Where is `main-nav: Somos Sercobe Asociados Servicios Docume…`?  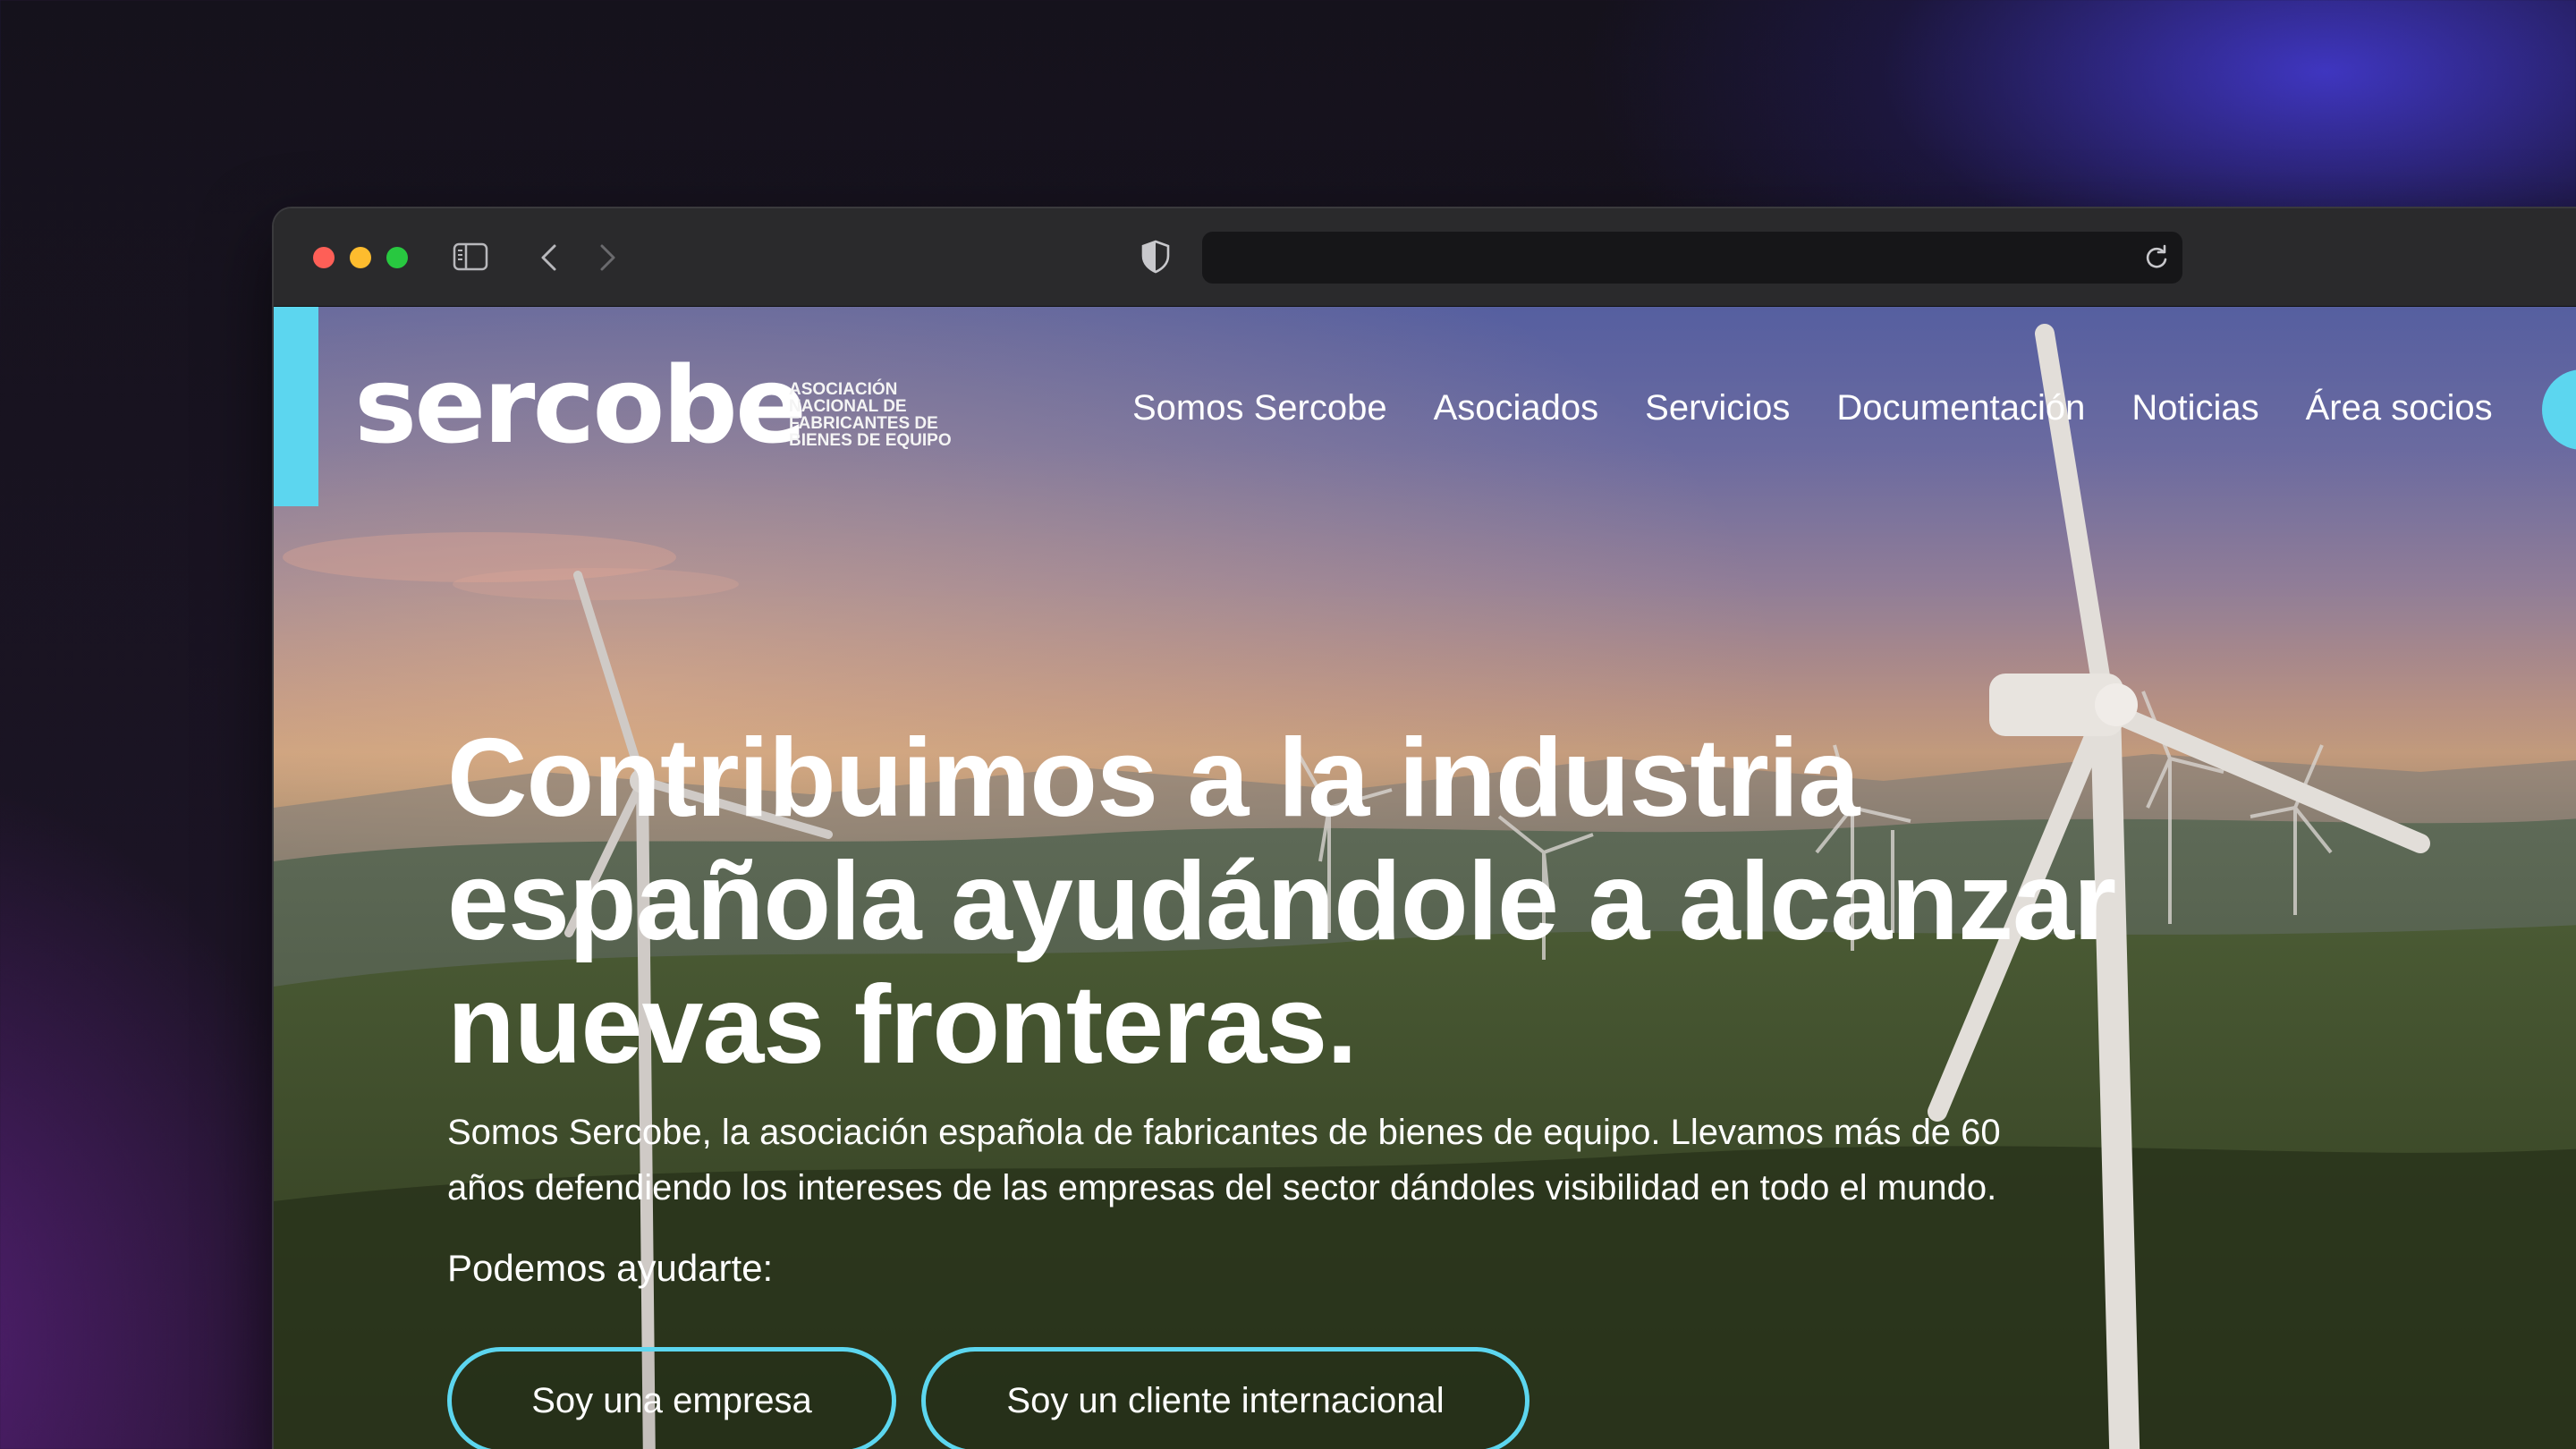 main-nav: Somos Sercobe Asociados Servicios Docume… is located at coordinates (1835, 408).